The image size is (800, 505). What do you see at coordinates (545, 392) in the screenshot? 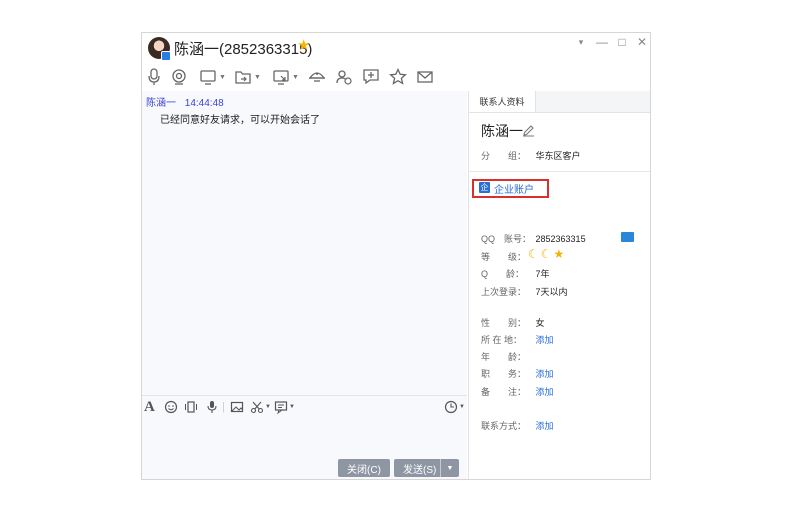
I see `note-add-link: 添加` at bounding box center [545, 392].